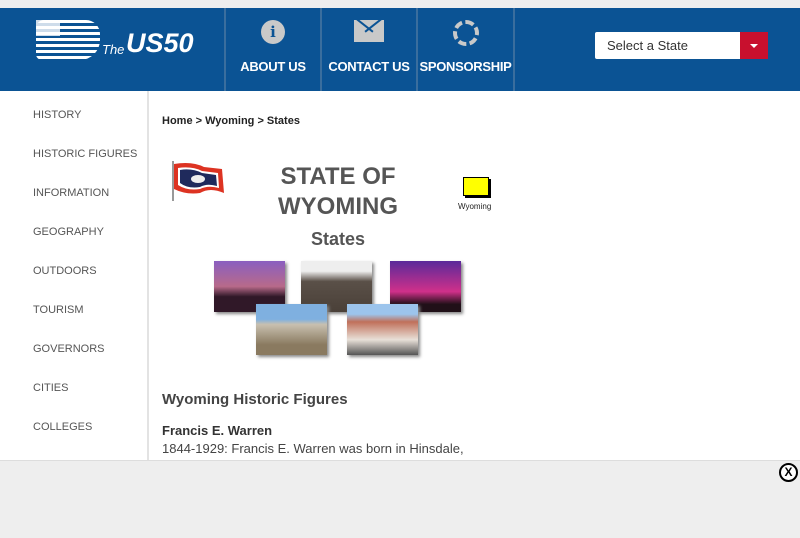  I want to click on sidebar-item-colleges: COLLEGES, so click(62, 427).